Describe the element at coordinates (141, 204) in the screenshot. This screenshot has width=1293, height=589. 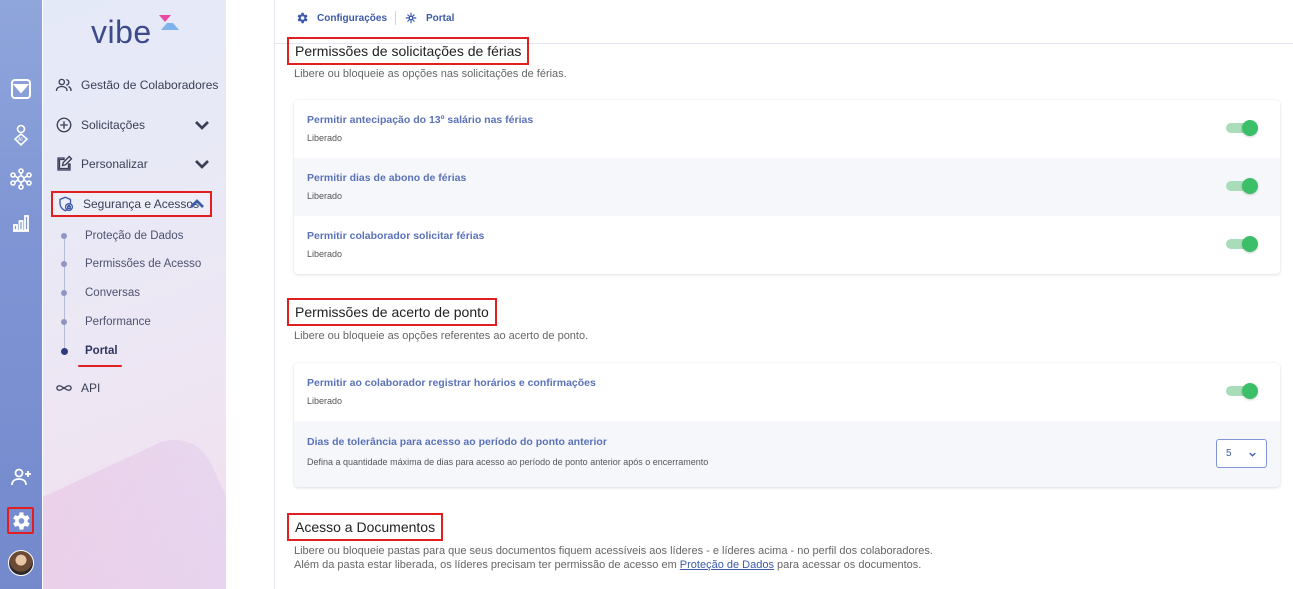
I see `sidebar-item-label: Segurança e Acessos` at that location.